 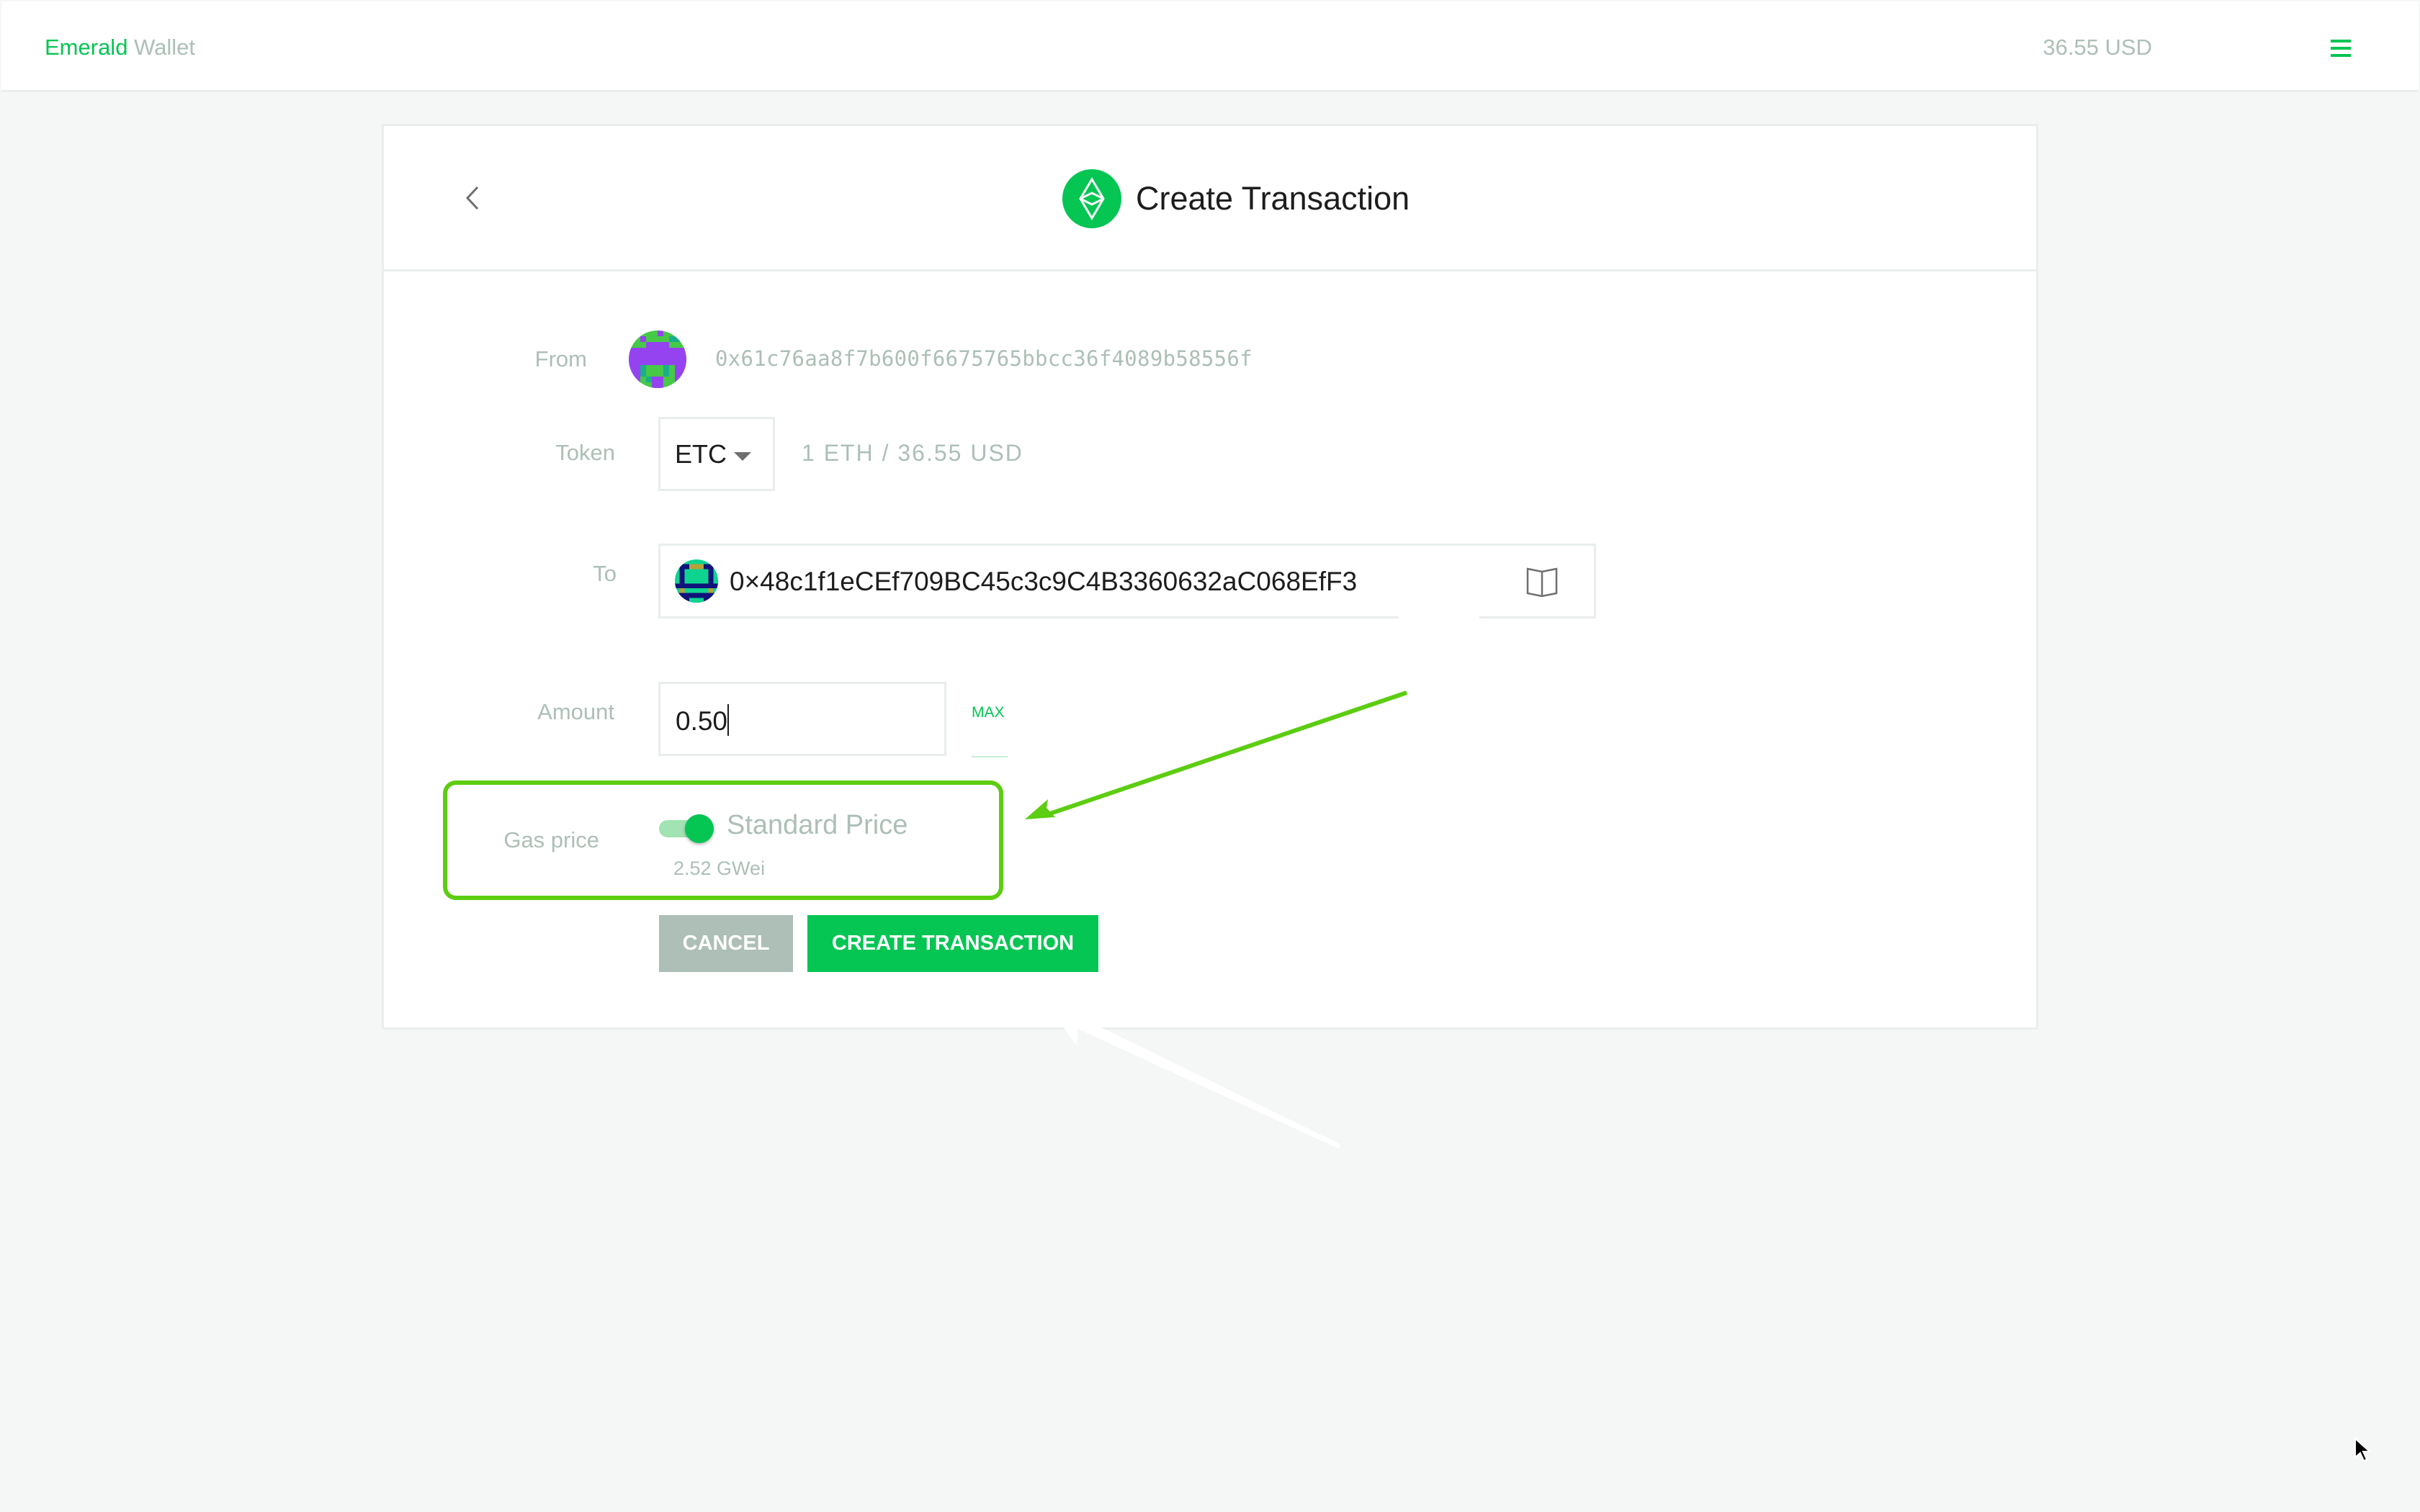 What do you see at coordinates (702, 721) in the screenshot?
I see `amount-value: 0.50` at bounding box center [702, 721].